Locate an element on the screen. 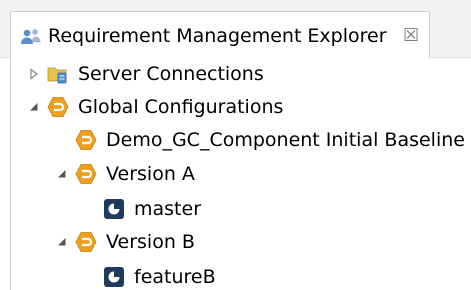  tree-item-server-connections: Server Connections is located at coordinates (235, 75).